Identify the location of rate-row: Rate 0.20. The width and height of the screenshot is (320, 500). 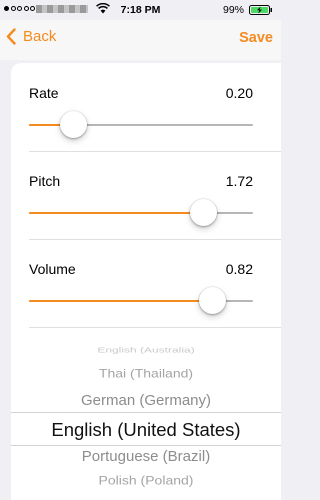
(146, 107).